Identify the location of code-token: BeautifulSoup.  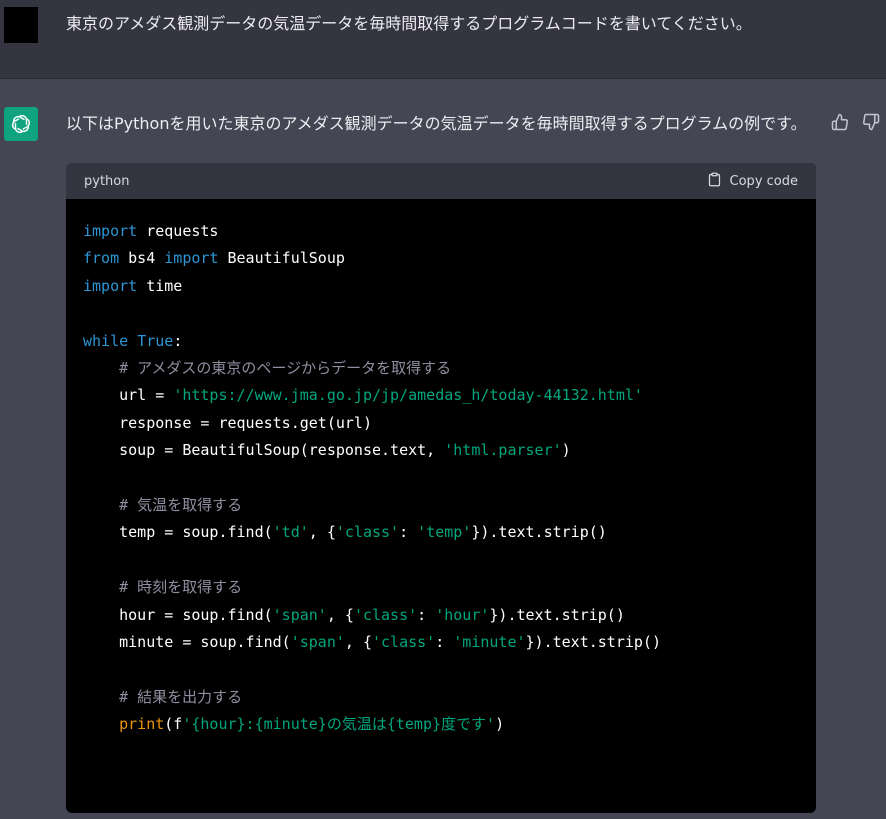
(281, 258).